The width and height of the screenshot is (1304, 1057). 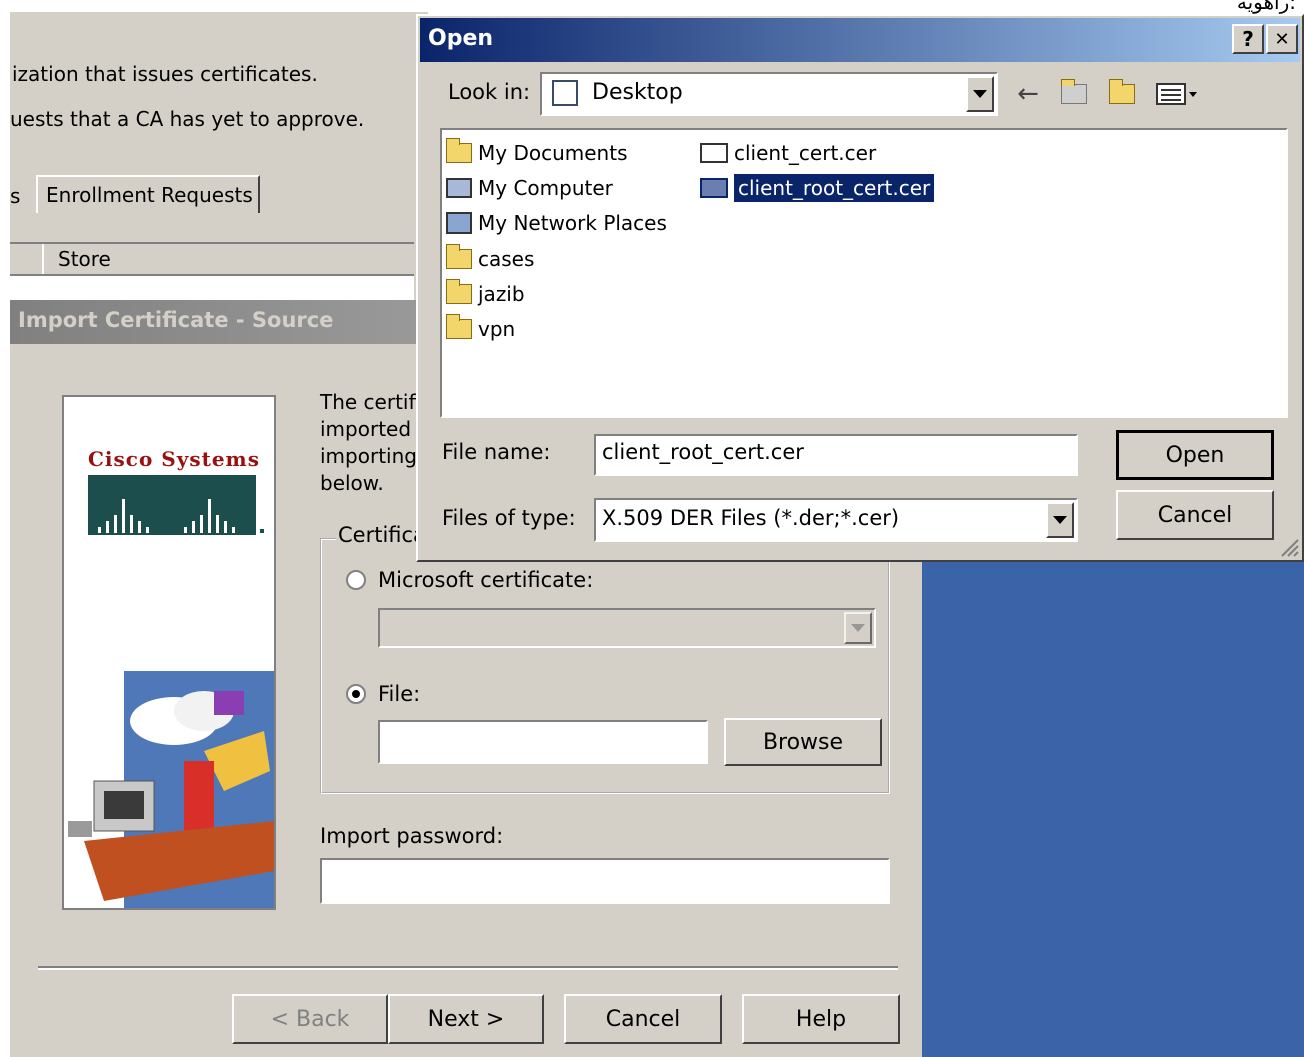 I want to click on wizard-cancel-button: Cancel, so click(x=643, y=1019).